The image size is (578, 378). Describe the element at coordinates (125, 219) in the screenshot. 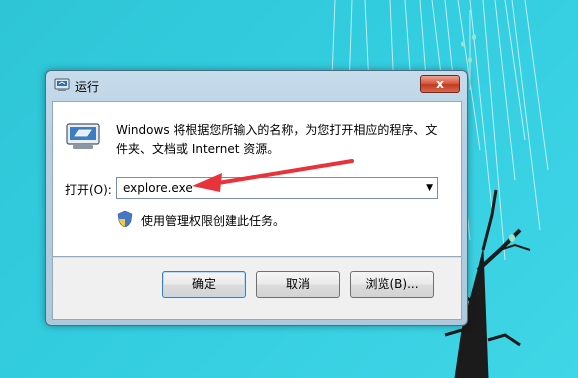

I see `uac-shield-icon` at that location.